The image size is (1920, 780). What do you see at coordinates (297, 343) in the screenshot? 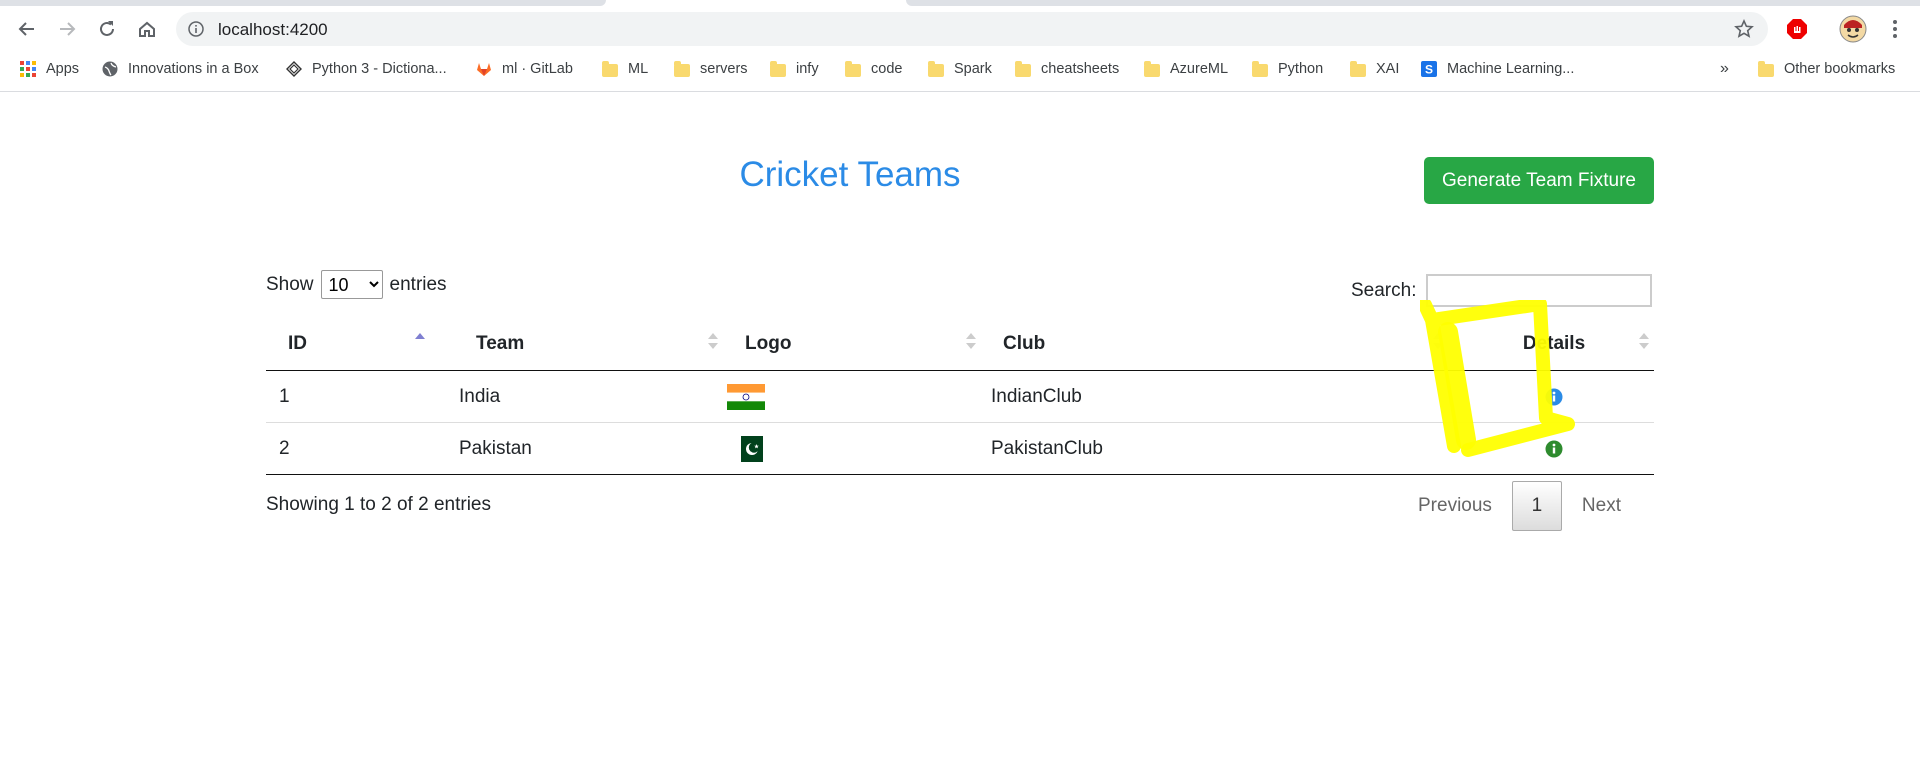
I see `column-label: ID` at bounding box center [297, 343].